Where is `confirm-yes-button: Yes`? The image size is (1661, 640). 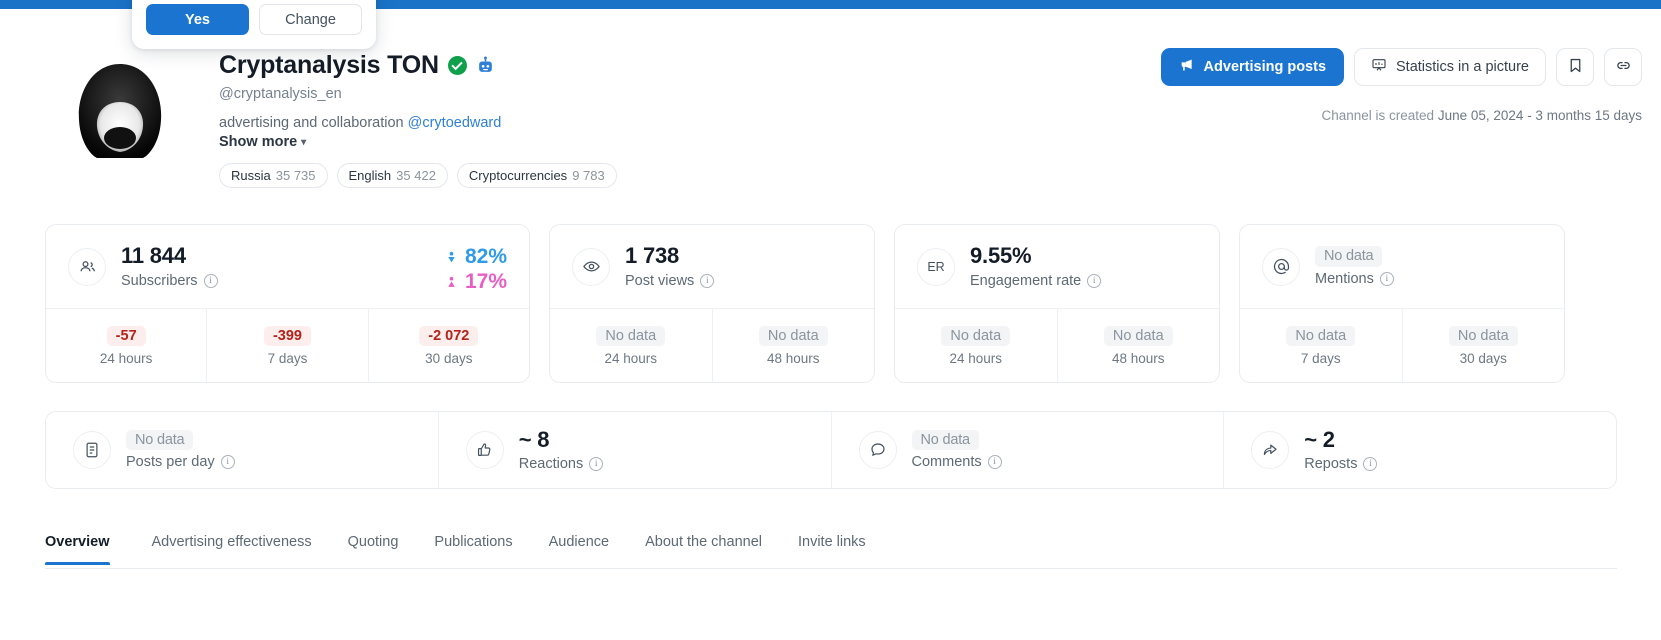 confirm-yes-button: Yes is located at coordinates (197, 19).